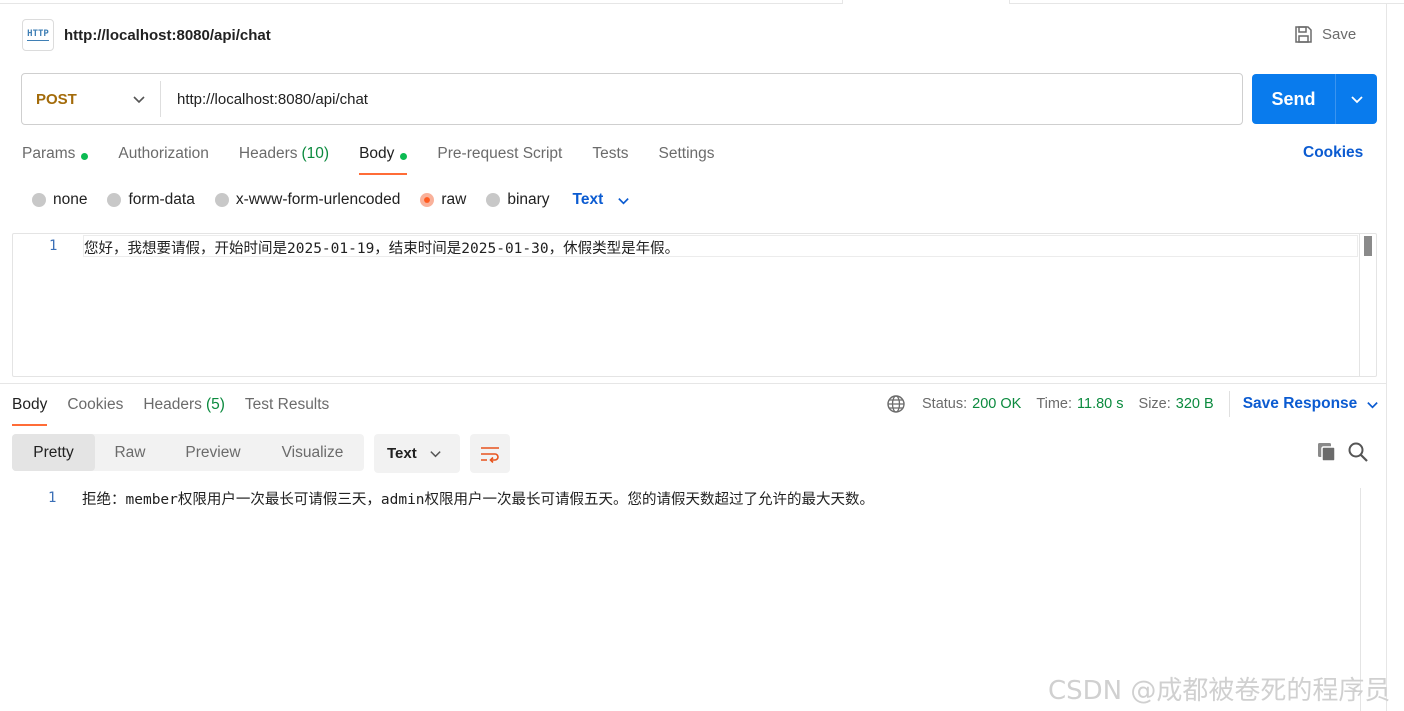 The width and height of the screenshot is (1404, 711). Describe the element at coordinates (95, 404) in the screenshot. I see `tab-label: Cookies` at that location.